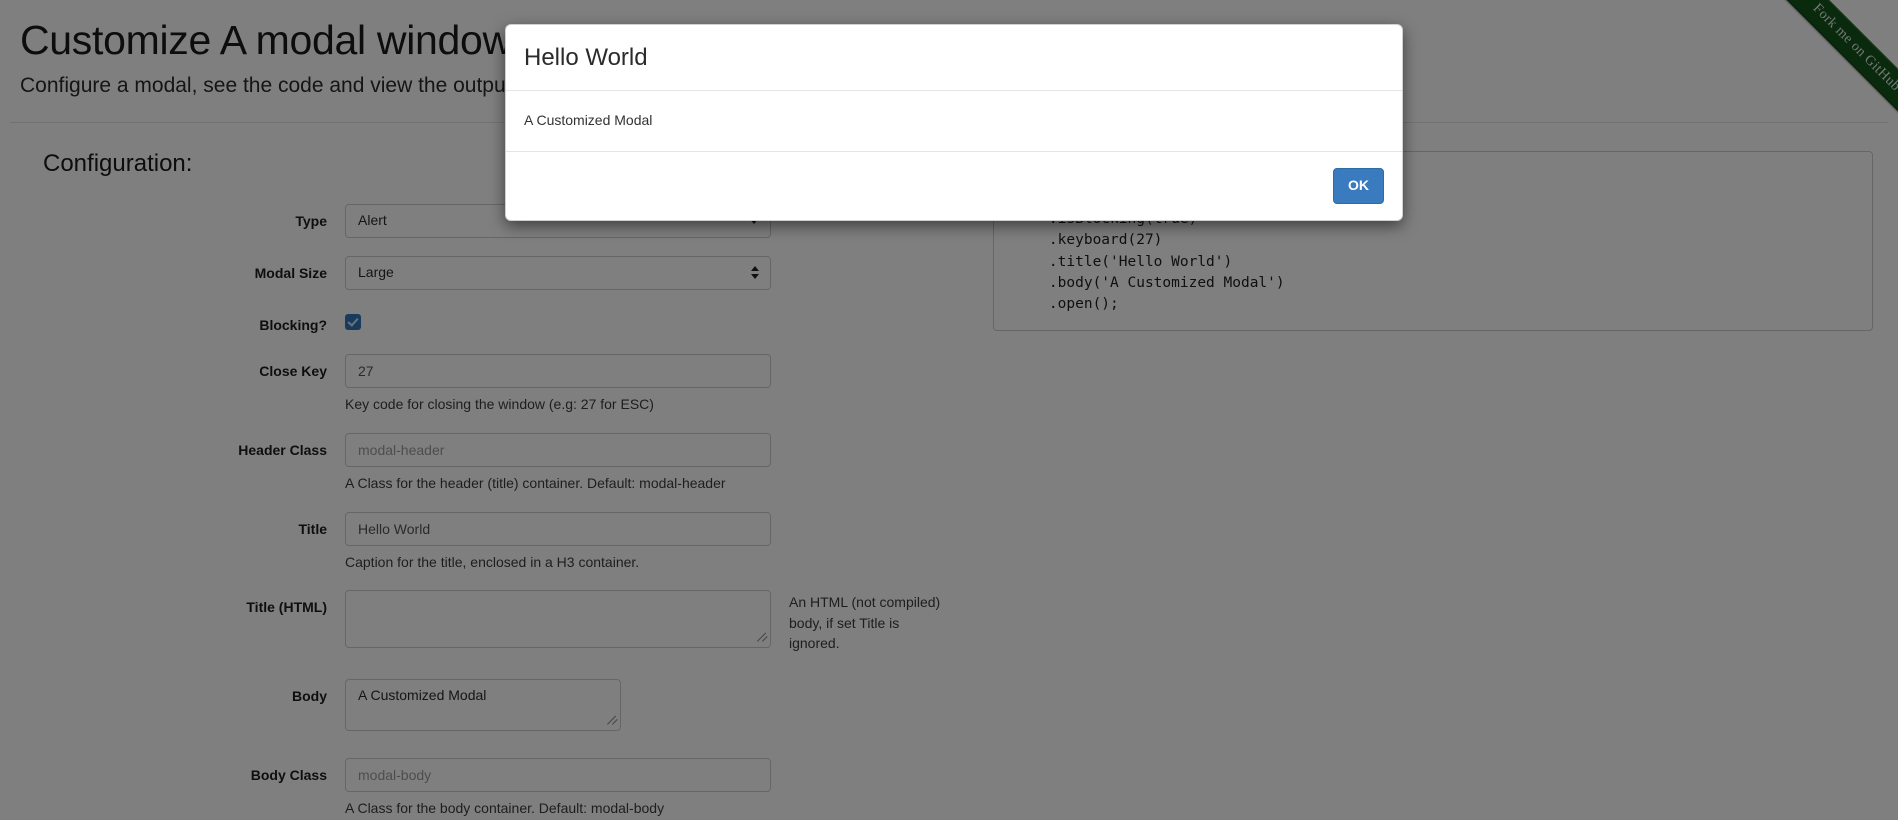  Describe the element at coordinates (954, 185) in the screenshot. I see `modal-footer: OK` at that location.